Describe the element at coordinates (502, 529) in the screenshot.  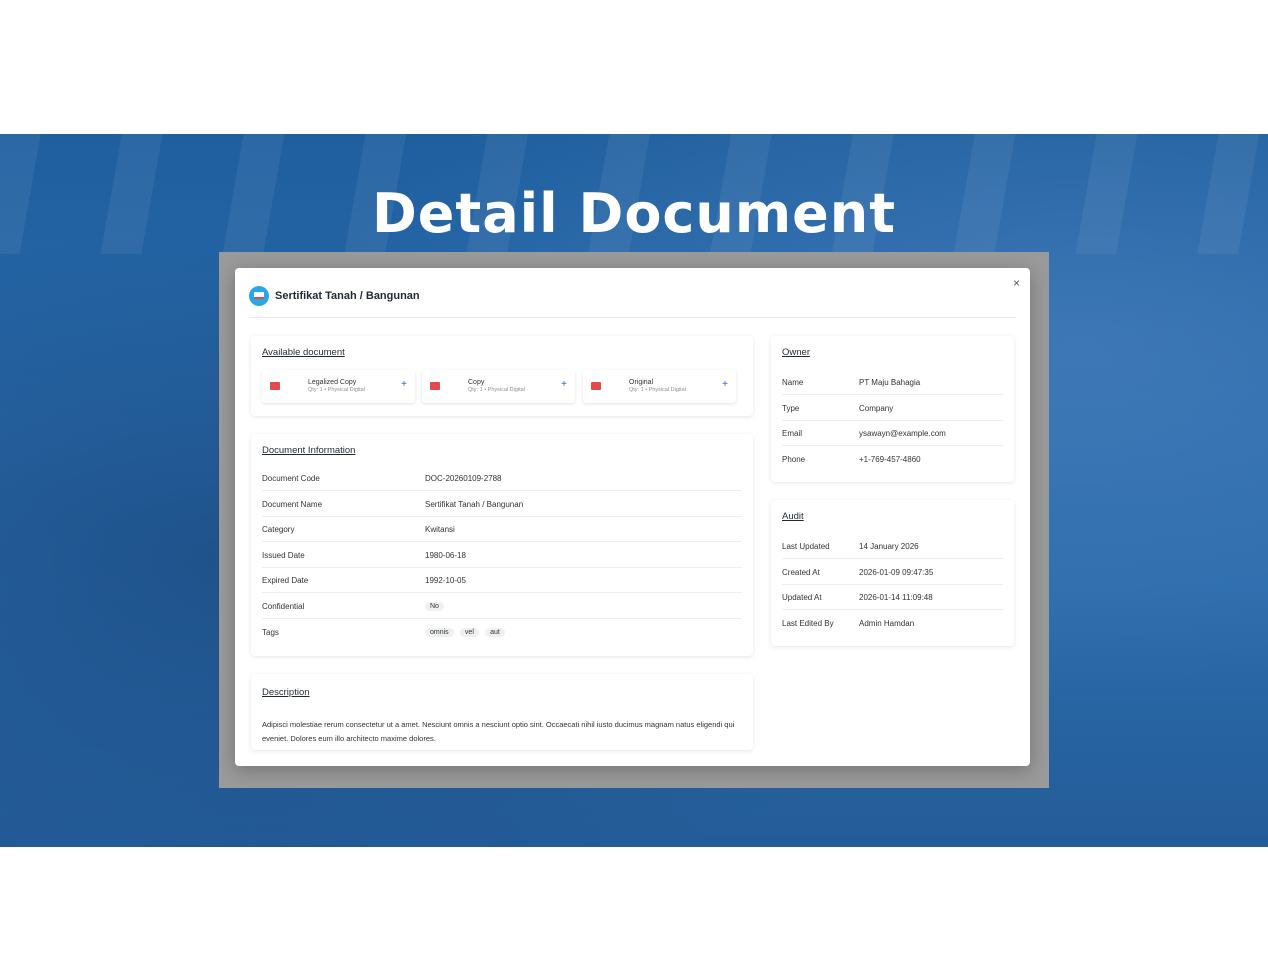
I see `info-row-category: Category Kwitansi` at that location.